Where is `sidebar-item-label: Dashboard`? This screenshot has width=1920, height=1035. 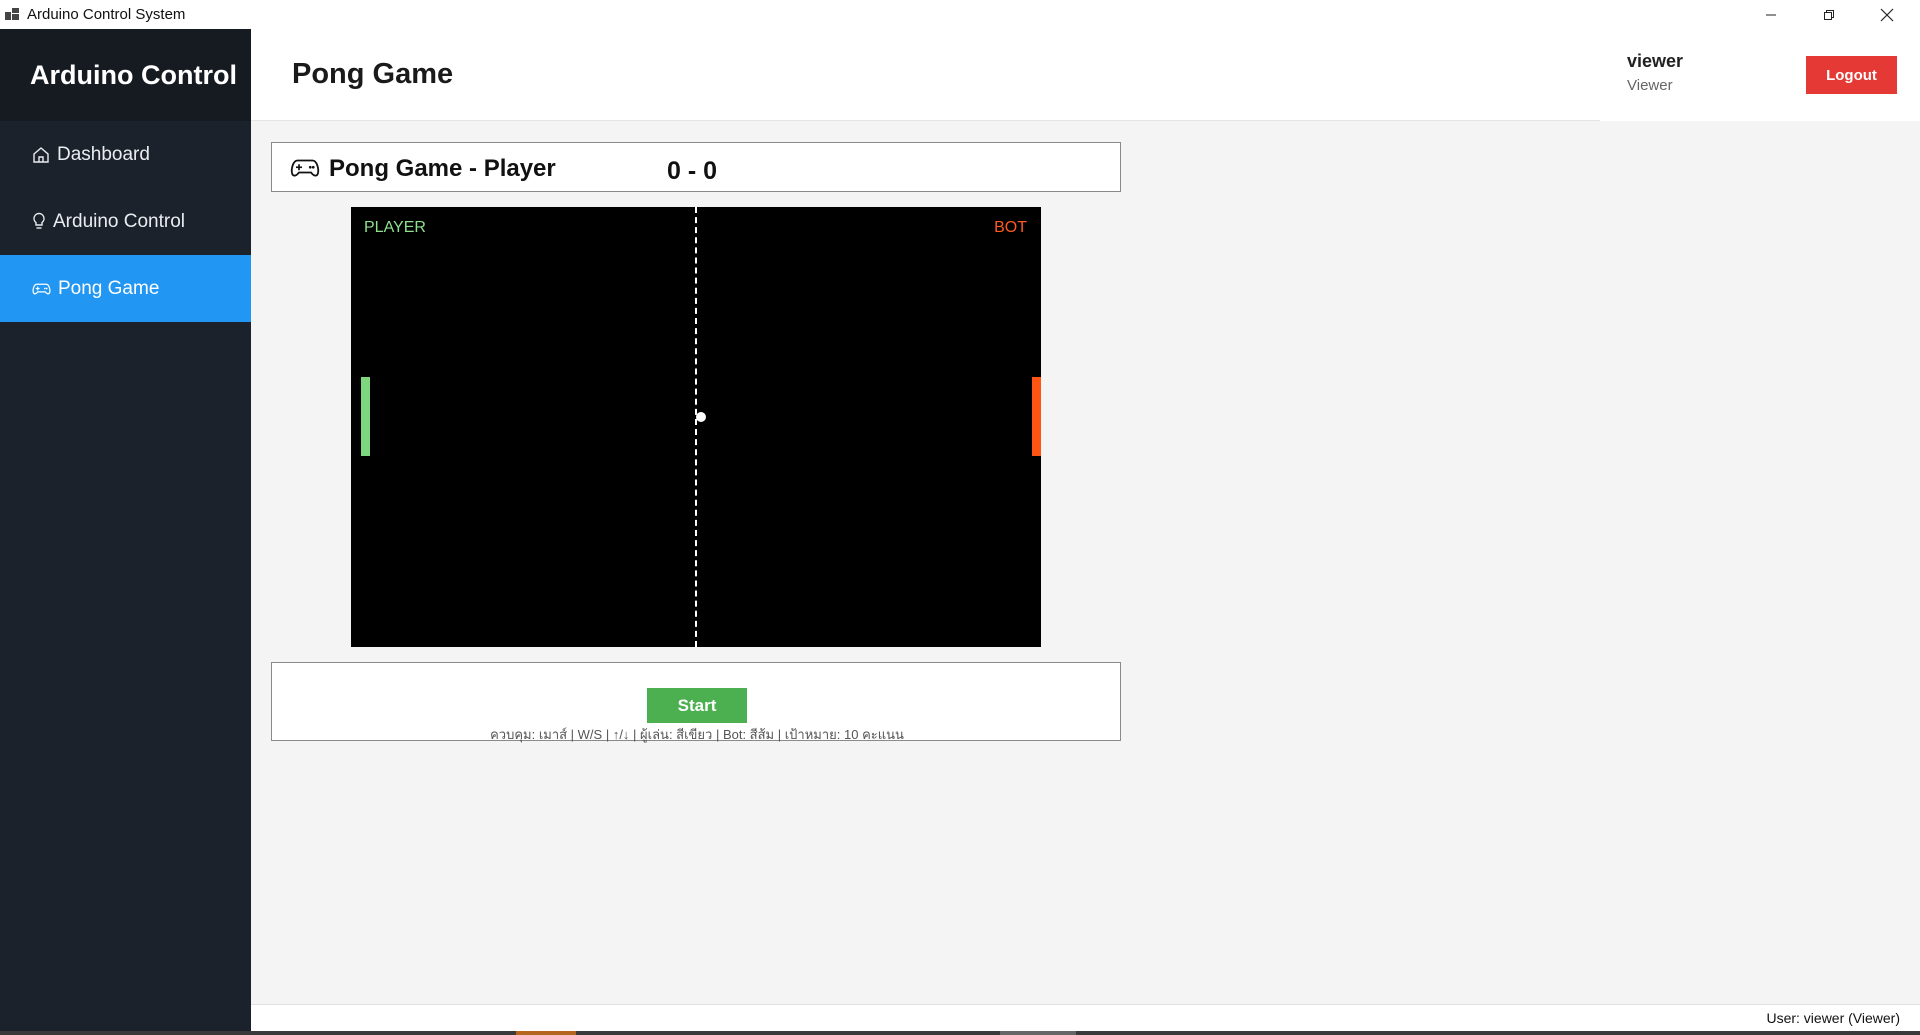 sidebar-item-label: Dashboard is located at coordinates (103, 154).